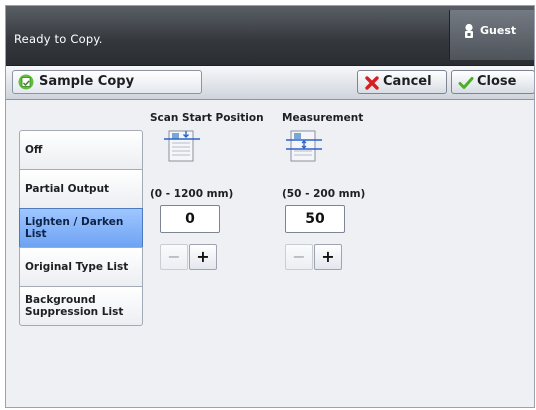 The image size is (536, 410). I want to click on title-bar: Sample Copy Cancel Close, so click(270, 83).